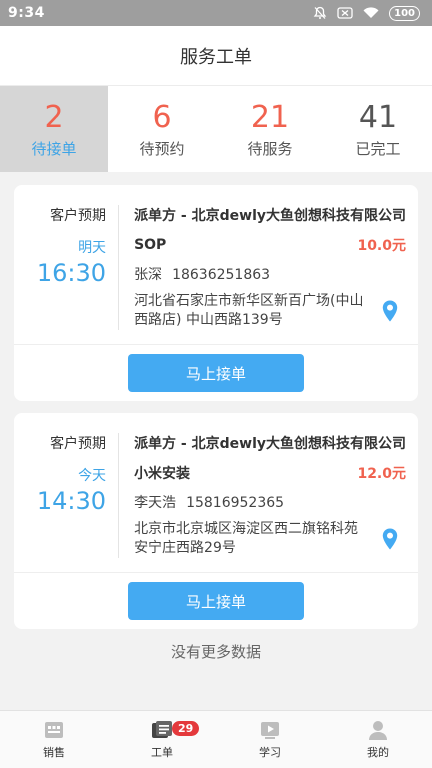  What do you see at coordinates (215, 652) in the screenshot?
I see `no-more-data: 没有更多数据` at bounding box center [215, 652].